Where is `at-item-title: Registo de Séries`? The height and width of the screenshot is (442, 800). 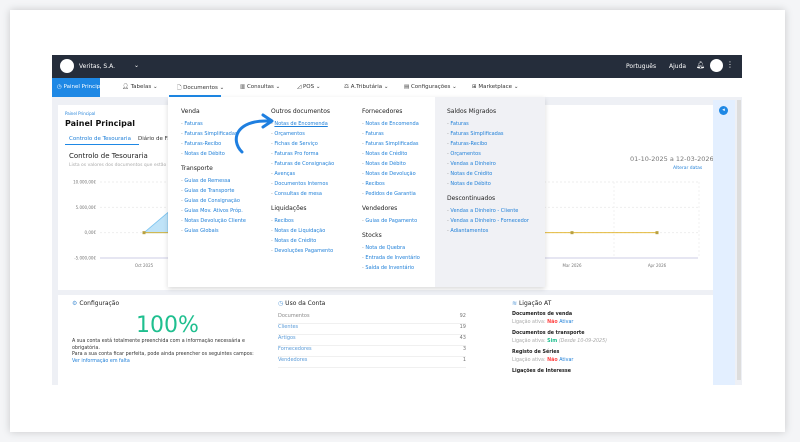 at-item-title: Registo de Séries is located at coordinates (536, 352).